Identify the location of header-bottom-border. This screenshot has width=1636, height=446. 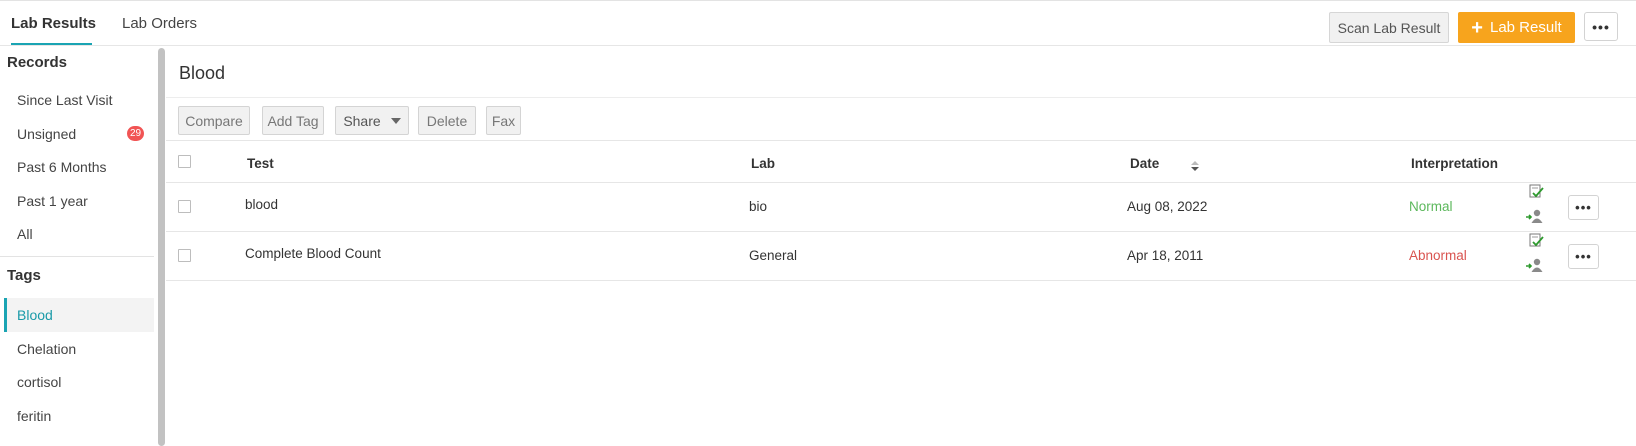
(901, 182).